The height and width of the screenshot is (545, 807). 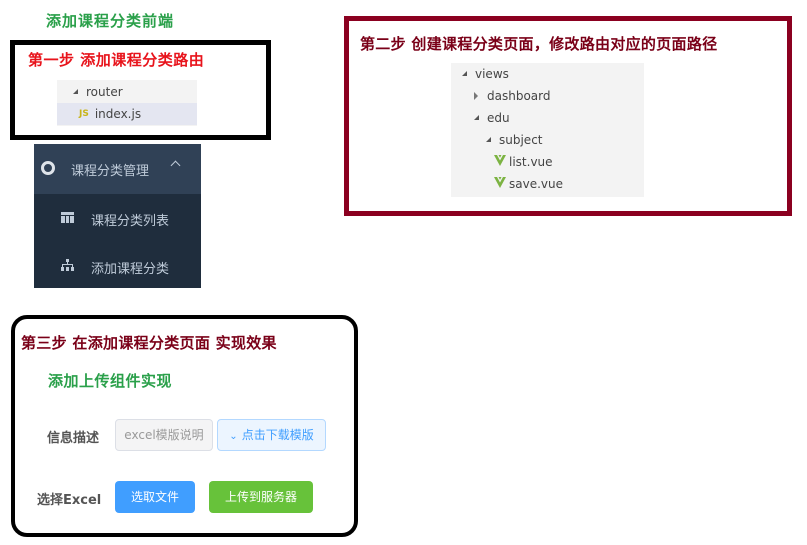 I want to click on tree-item-subject: subject, so click(x=514, y=140).